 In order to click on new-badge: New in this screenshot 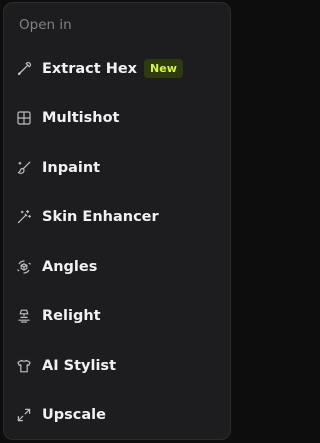, I will do `click(163, 69)`.